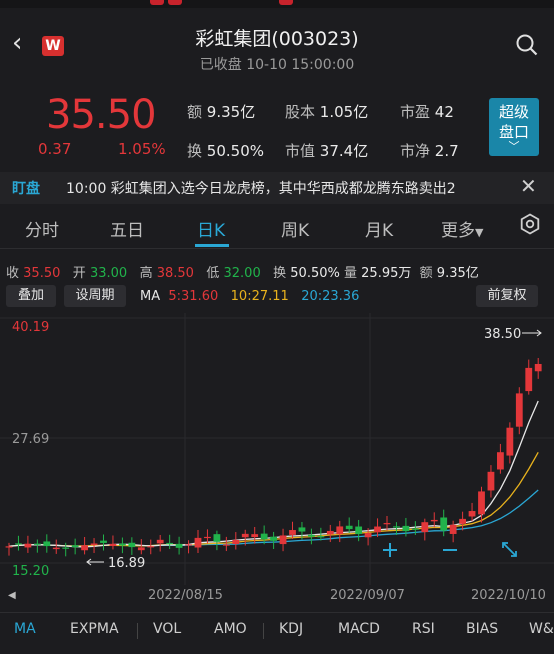 This screenshot has width=554, height=654. Describe the element at coordinates (508, 595) in the screenshot. I see `x-tick-label: 2022/10/10` at that location.